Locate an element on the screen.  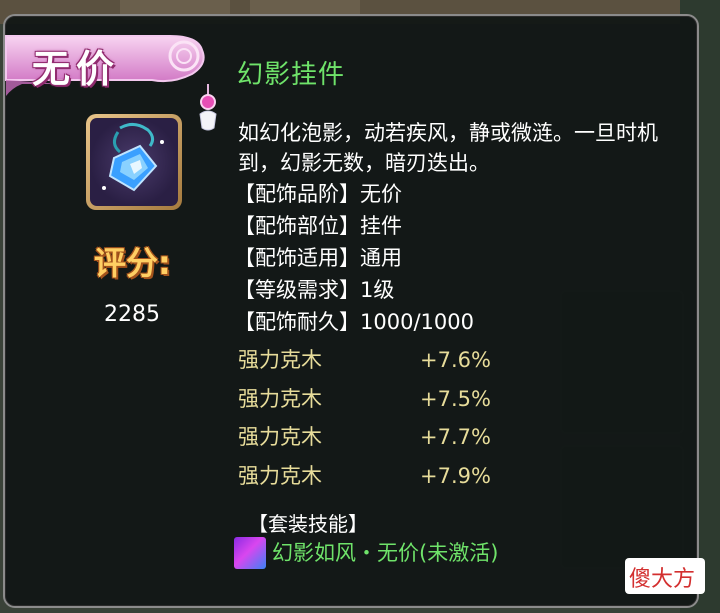
quality-label: 无价 is located at coordinates (76, 69).